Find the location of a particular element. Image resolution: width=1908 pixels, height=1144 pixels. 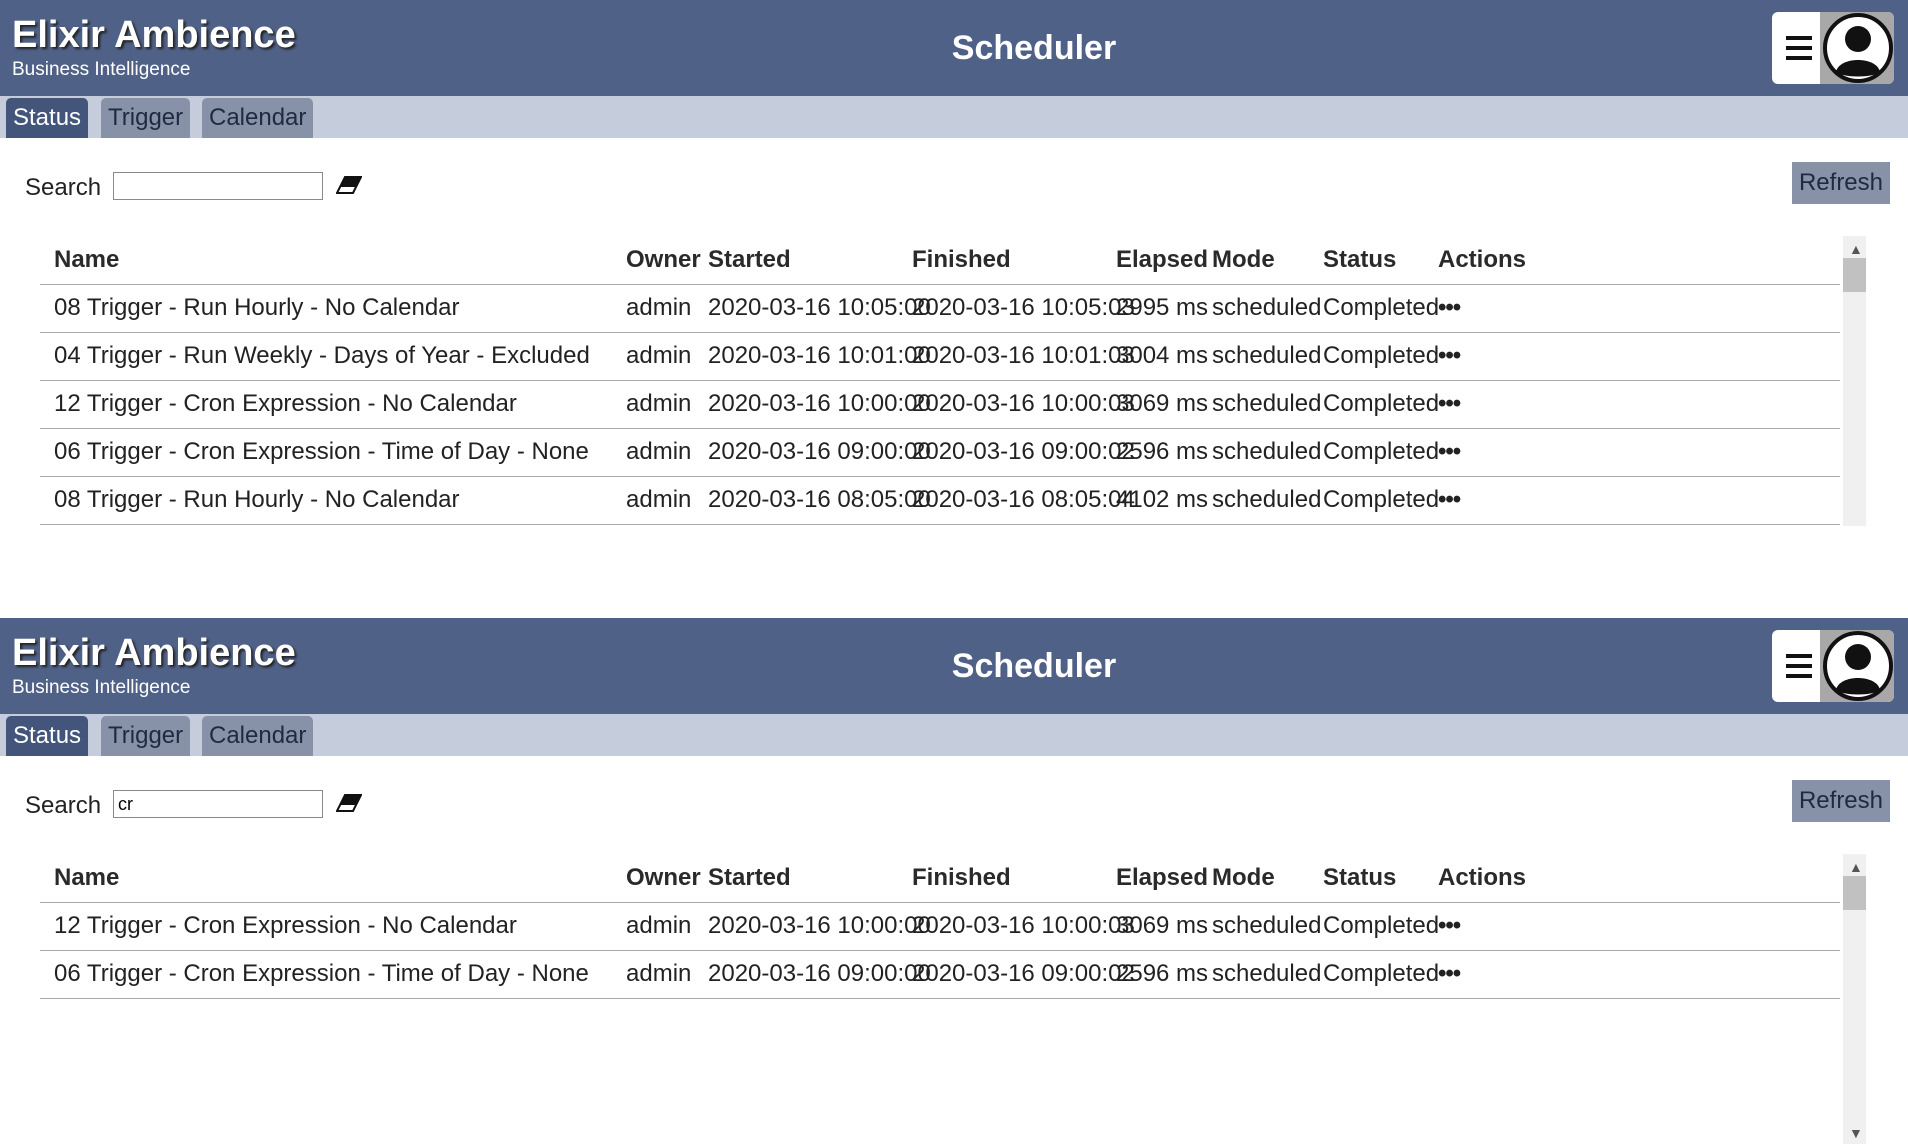

user-menu is located at coordinates (1833, 48).